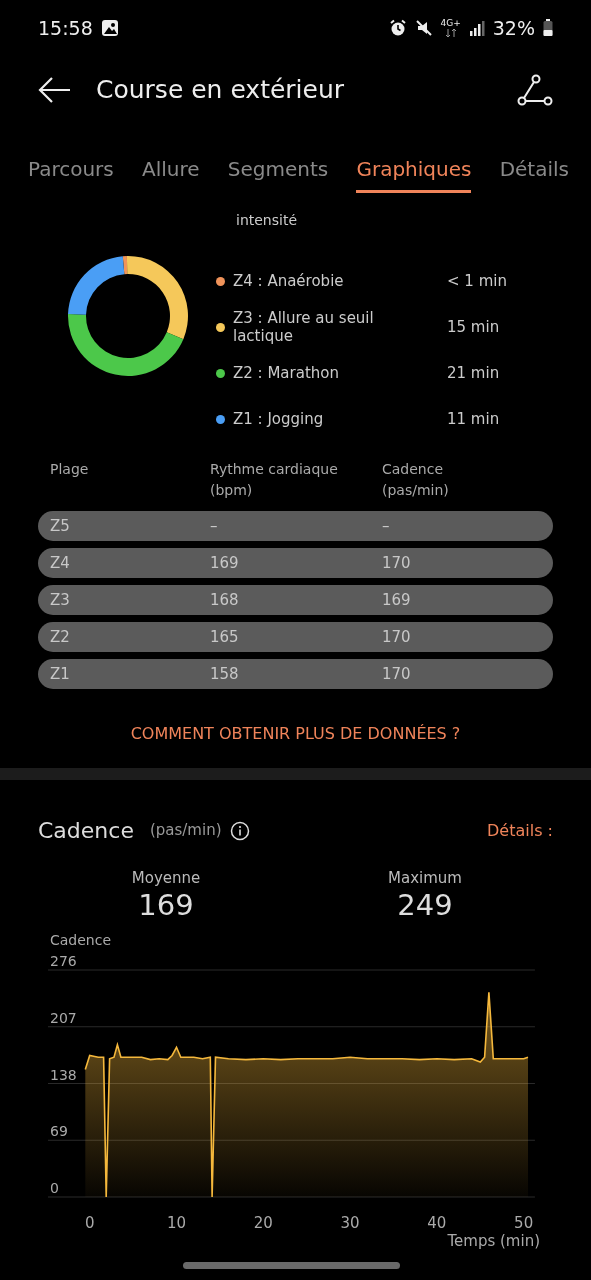  Describe the element at coordinates (437, 1223) in the screenshot. I see `tick-label: 40` at that location.